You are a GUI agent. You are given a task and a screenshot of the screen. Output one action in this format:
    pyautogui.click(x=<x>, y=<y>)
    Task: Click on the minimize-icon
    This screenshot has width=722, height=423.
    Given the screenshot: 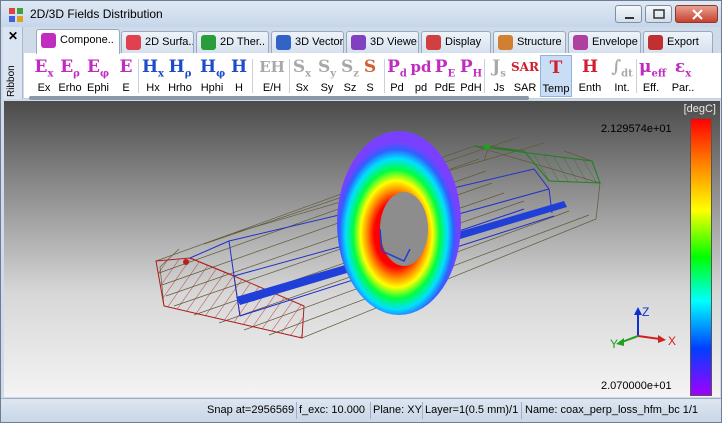 What is the action you would take?
    pyautogui.click(x=629, y=18)
    